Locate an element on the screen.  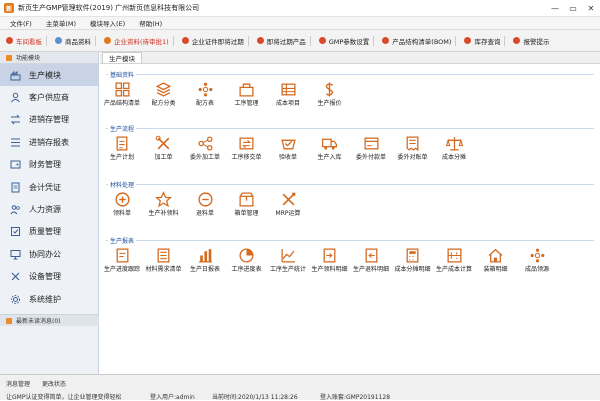
toolbar-button-board: 车间看板 is located at coordinates (26, 40).